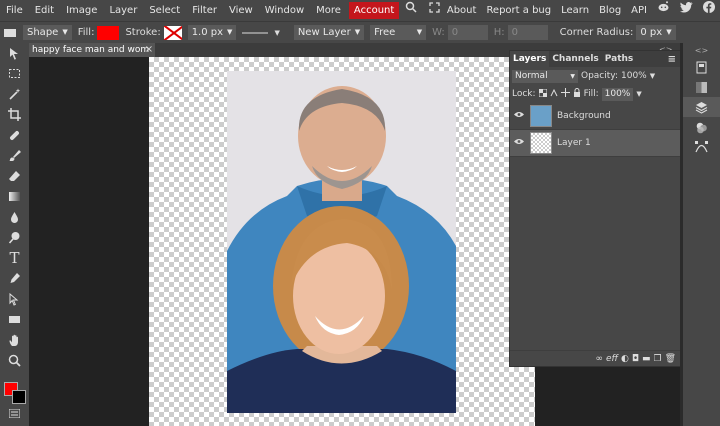 This screenshot has height=426, width=720. Describe the element at coordinates (584, 116) in the screenshot. I see `layer-name: Background` at that location.